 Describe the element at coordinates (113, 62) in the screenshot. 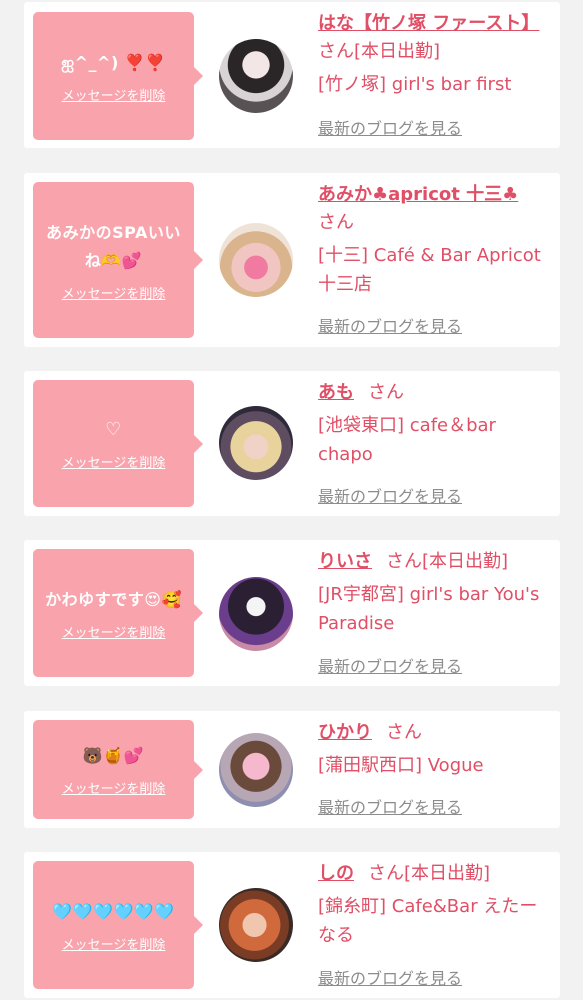

I see `message-text: ஐ^_^) ❣️❣️` at that location.